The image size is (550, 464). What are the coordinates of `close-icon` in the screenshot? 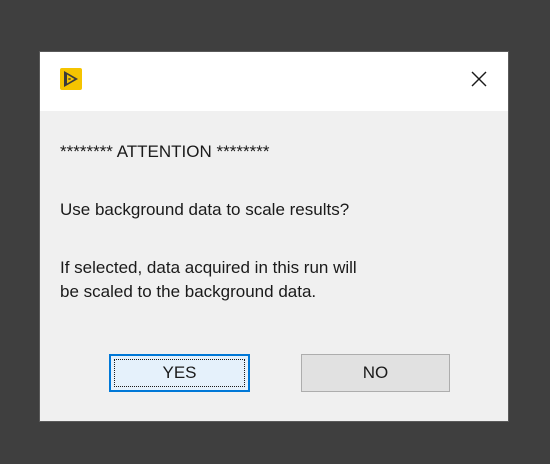 It's located at (479, 81).